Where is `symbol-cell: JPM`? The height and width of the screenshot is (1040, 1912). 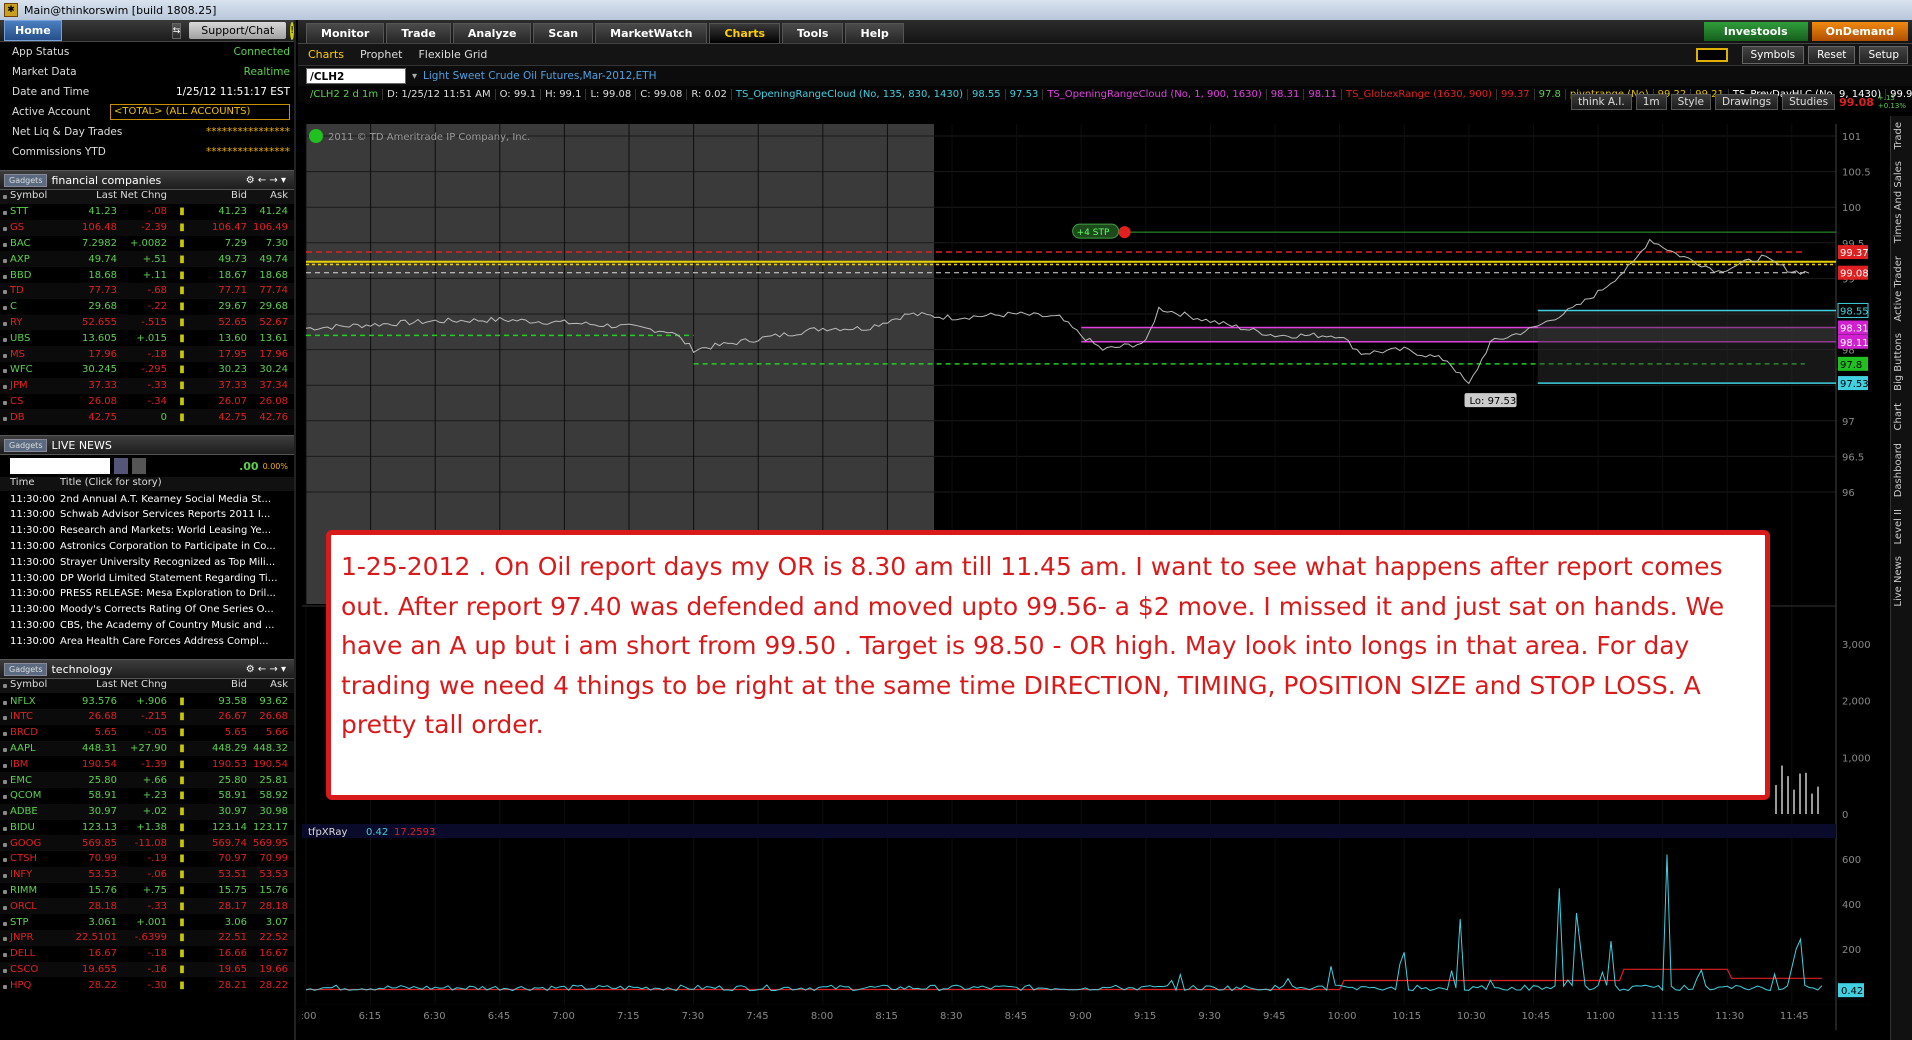
symbol-cell: JPM is located at coordinates (37, 385).